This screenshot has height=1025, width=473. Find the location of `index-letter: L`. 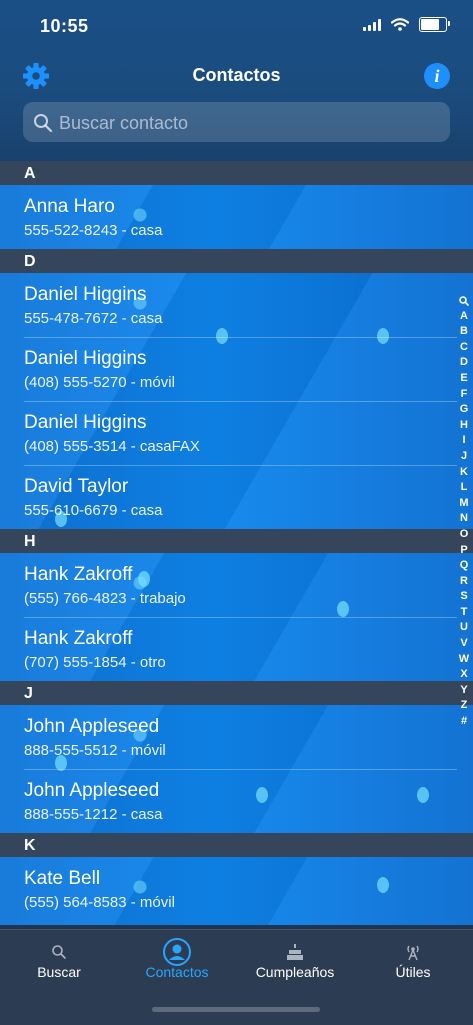

index-letter: L is located at coordinates (464, 488).